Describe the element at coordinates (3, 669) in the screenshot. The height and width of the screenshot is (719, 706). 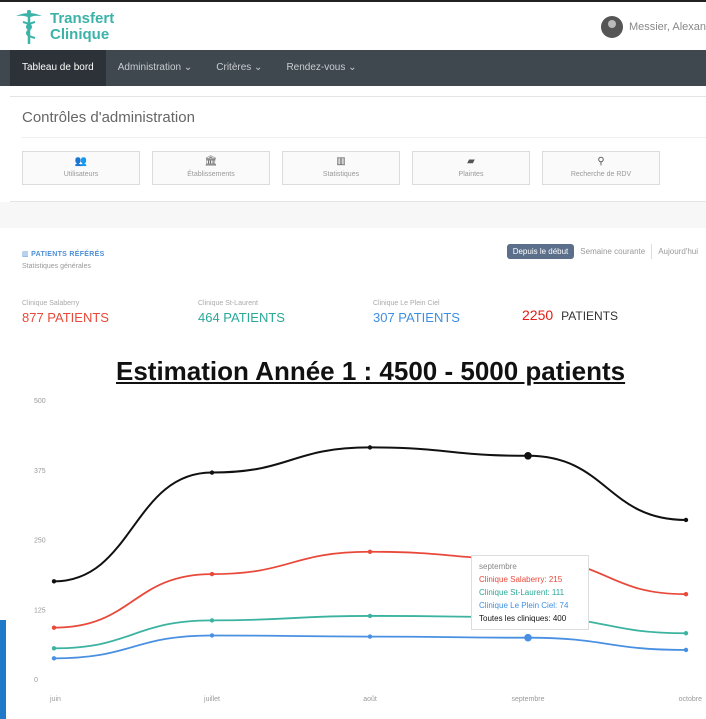
I see `accent-bar` at that location.